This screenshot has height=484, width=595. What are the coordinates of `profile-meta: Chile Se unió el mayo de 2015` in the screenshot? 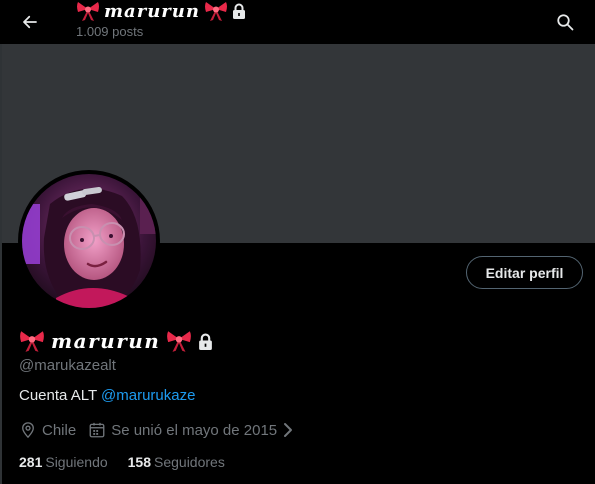 It's located at (156, 430).